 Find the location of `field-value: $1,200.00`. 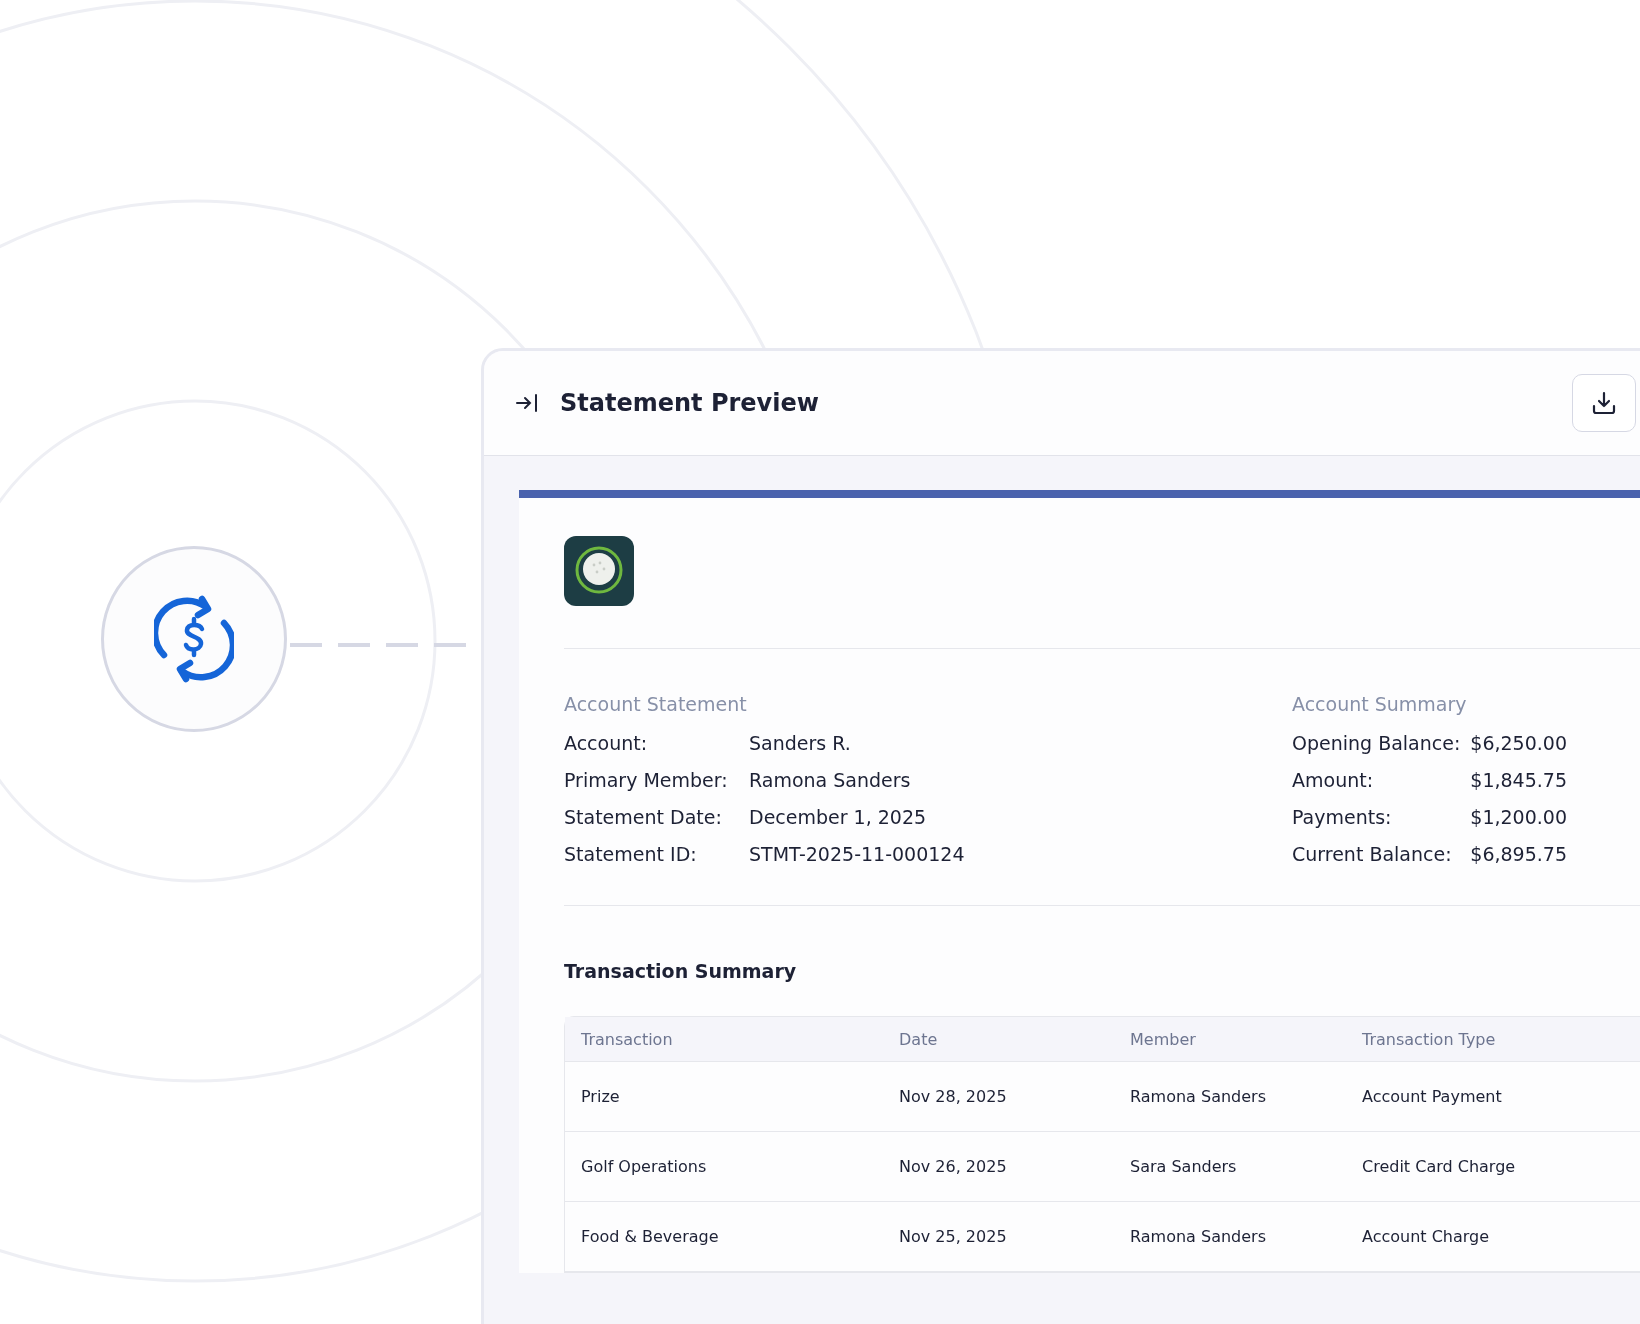

field-value: $1,200.00 is located at coordinates (1518, 817).